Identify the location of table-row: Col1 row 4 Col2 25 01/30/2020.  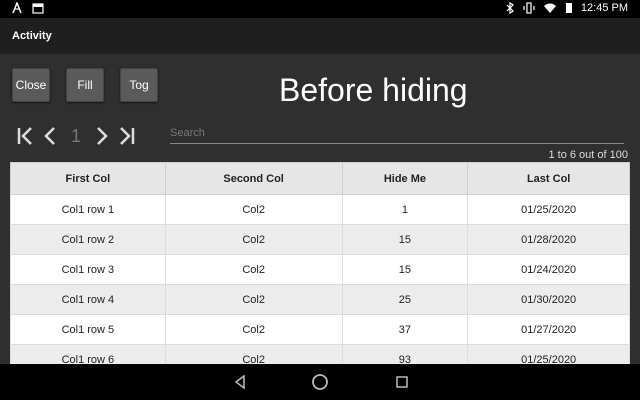
(320, 299).